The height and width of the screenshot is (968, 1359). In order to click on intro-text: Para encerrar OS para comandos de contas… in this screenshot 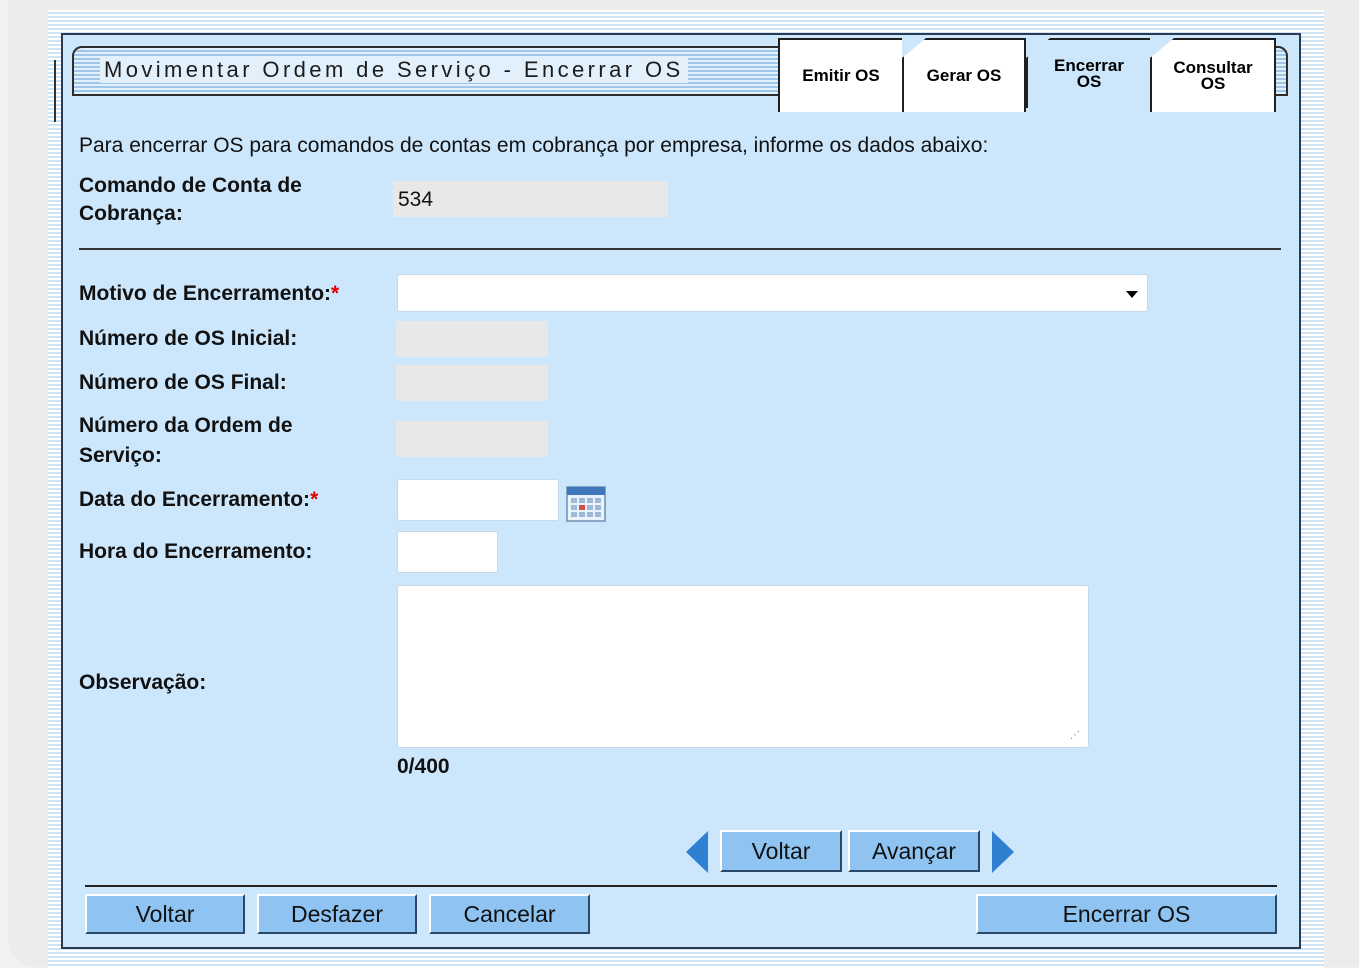, I will do `click(534, 145)`.